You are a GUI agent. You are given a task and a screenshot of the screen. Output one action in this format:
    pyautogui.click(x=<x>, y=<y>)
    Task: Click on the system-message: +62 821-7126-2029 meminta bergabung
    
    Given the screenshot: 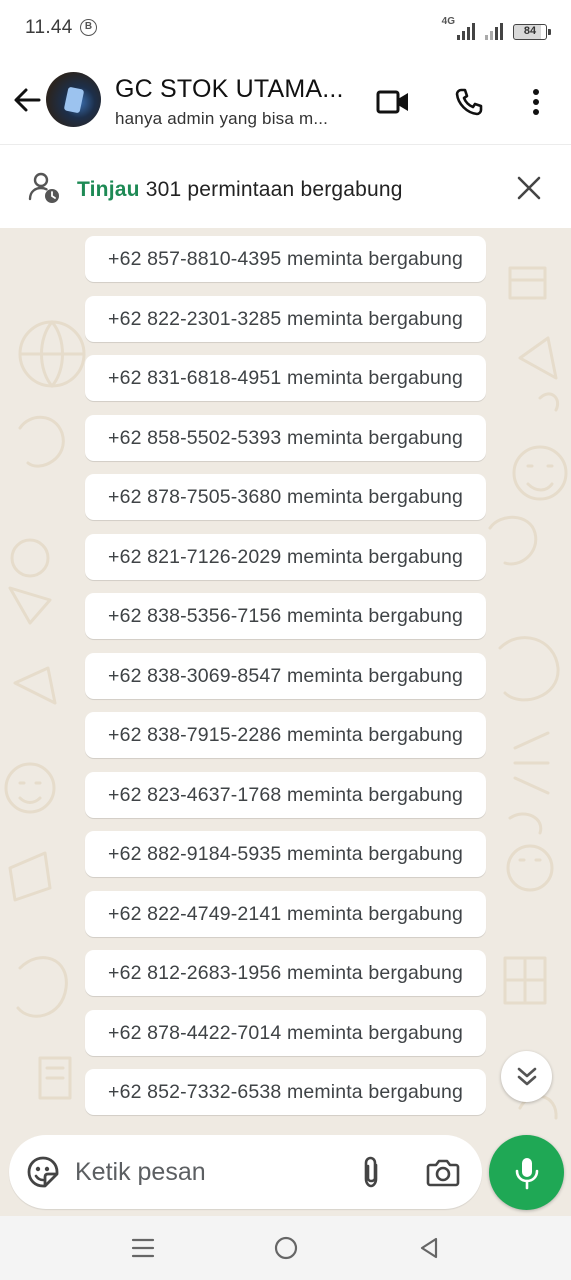 What is the action you would take?
    pyautogui.click(x=285, y=557)
    